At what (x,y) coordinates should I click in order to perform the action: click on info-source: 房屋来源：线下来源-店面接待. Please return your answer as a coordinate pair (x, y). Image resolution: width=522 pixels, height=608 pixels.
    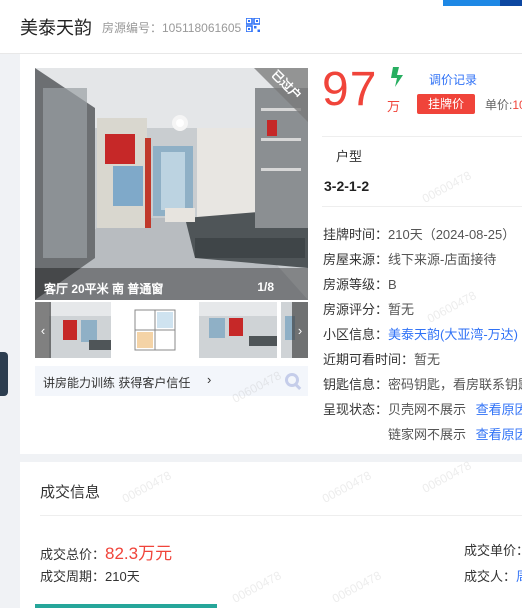
    Looking at the image, I should click on (409, 258).